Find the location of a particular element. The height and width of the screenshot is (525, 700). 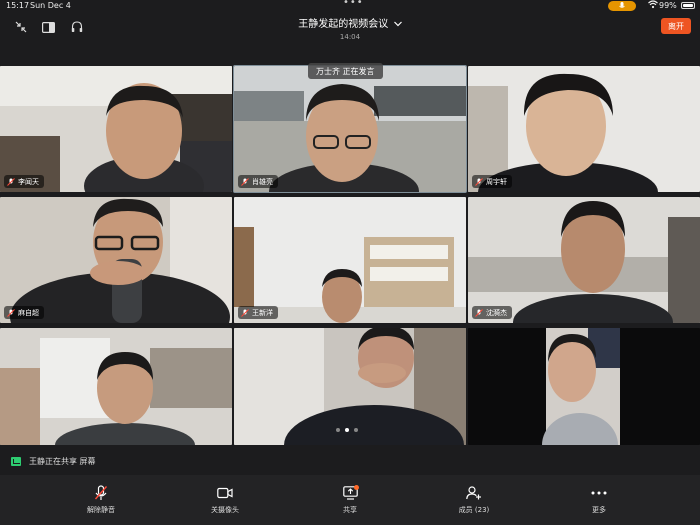

unmute-button: 解除静音 is located at coordinates (101, 500).